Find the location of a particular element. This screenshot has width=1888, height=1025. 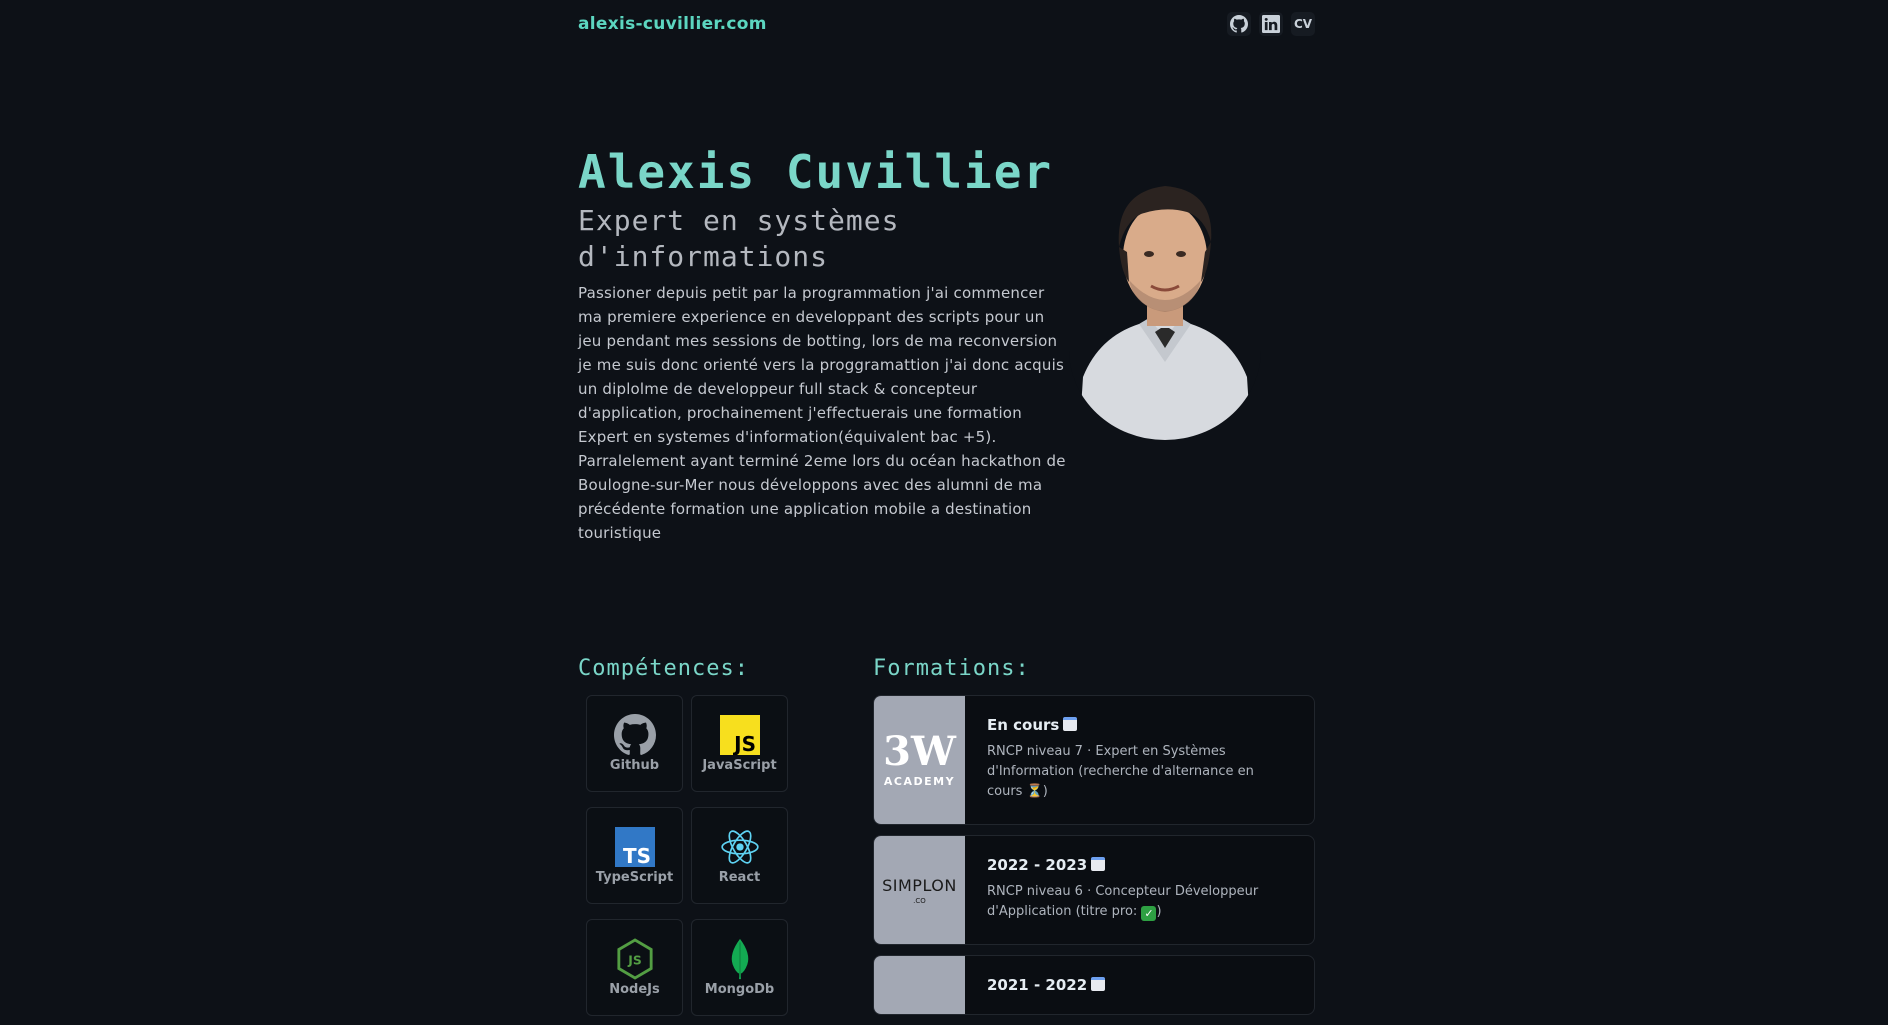

react-icon is located at coordinates (740, 847).